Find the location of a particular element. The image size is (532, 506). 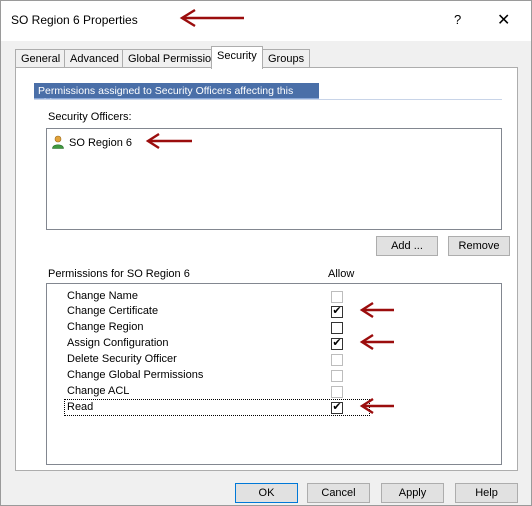

tab-security: Security is located at coordinates (237, 57).